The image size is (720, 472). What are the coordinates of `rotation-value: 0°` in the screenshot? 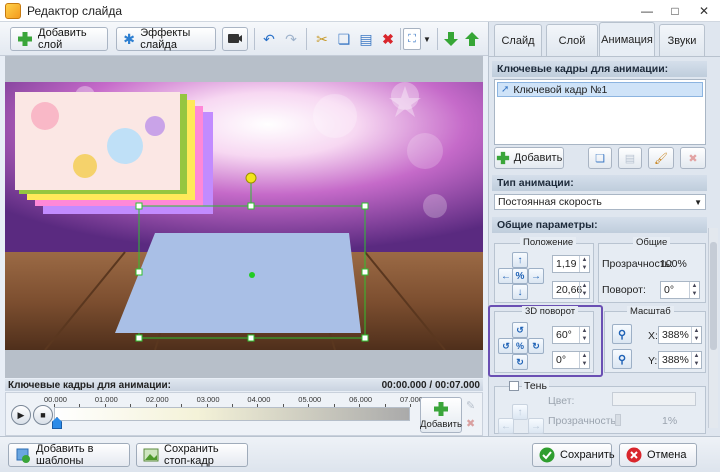 It's located at (669, 290).